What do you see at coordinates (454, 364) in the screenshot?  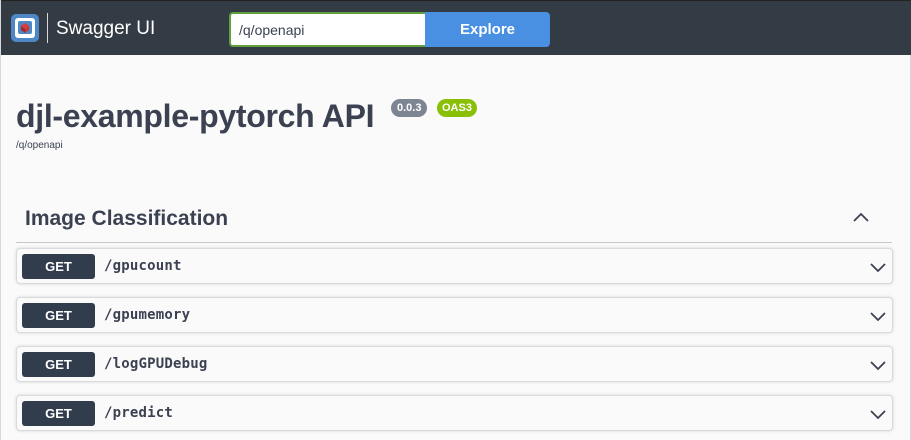 I see `operation-row: GET /logGPUDebug` at bounding box center [454, 364].